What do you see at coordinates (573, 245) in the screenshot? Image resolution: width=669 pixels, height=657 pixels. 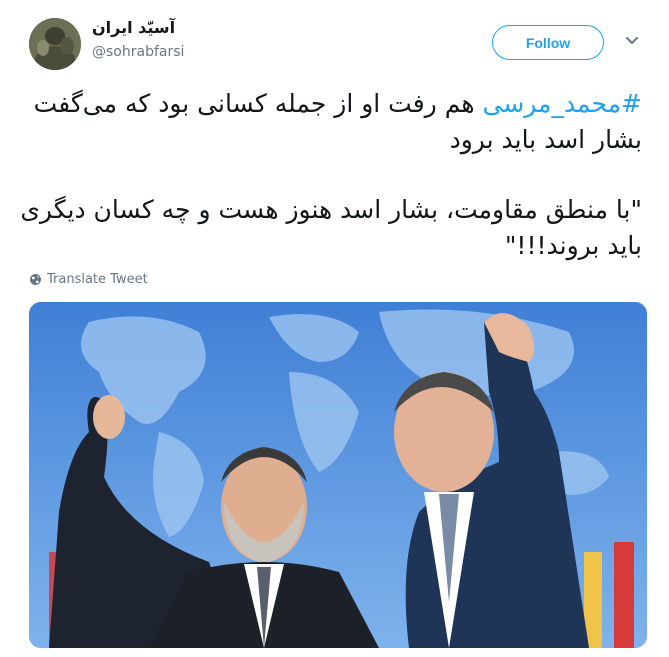 I see `tweet-line-4: باید بروند!!!"` at bounding box center [573, 245].